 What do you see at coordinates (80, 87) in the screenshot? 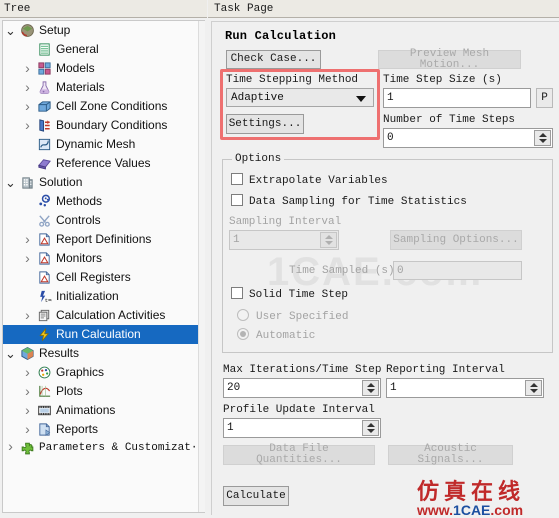
I see `sidebar-item-label: Materials` at bounding box center [80, 87].